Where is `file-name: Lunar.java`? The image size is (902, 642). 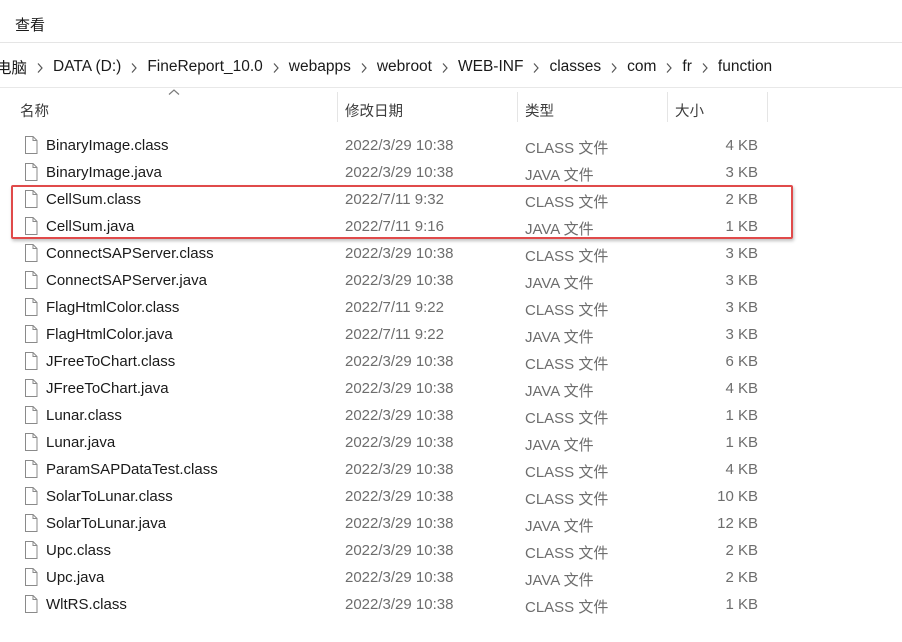
file-name: Lunar.java is located at coordinates (80, 442).